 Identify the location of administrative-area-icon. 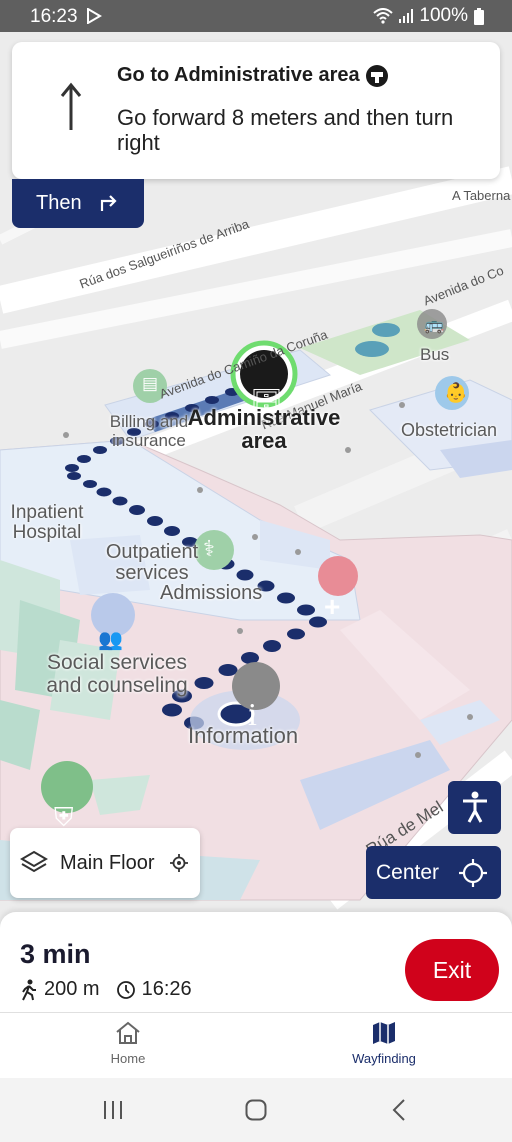
(376, 75).